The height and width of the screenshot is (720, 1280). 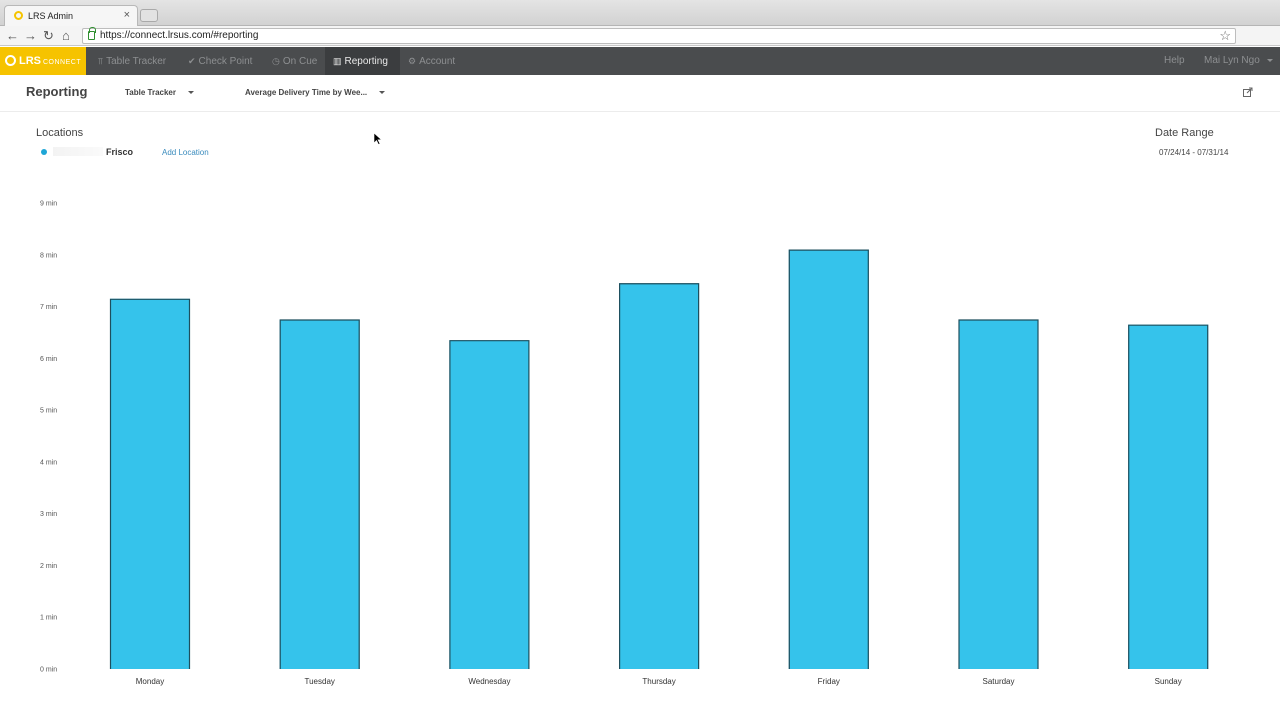 I want to click on close-tab-icon: ×, so click(x=127, y=15).